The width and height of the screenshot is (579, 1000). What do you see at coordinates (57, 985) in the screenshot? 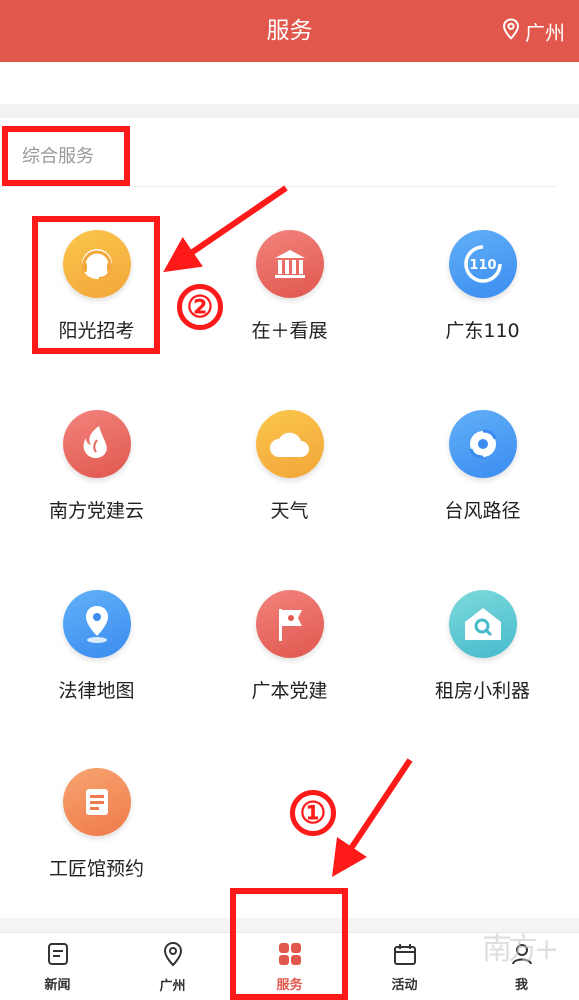
I see `tab-label: 新闻` at bounding box center [57, 985].